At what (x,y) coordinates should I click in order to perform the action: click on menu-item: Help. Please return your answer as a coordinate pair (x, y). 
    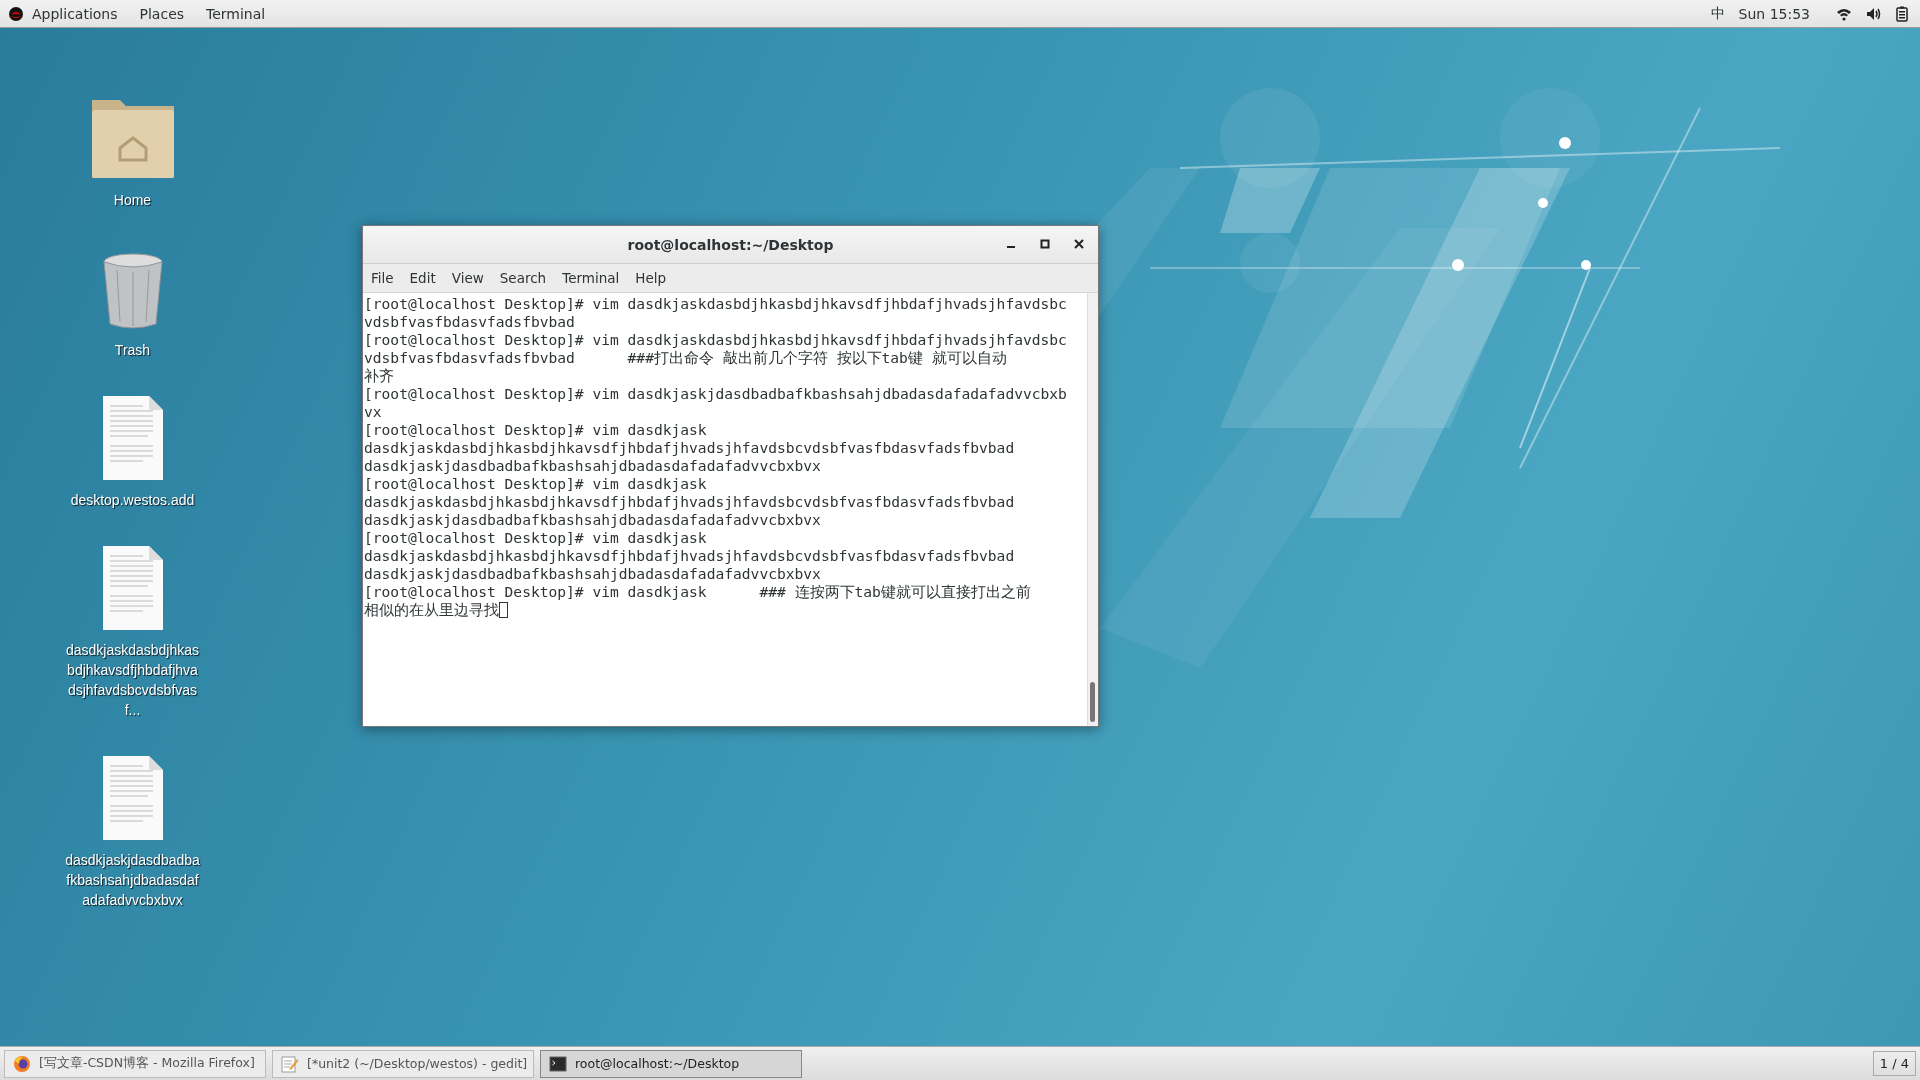
    Looking at the image, I should click on (651, 278).